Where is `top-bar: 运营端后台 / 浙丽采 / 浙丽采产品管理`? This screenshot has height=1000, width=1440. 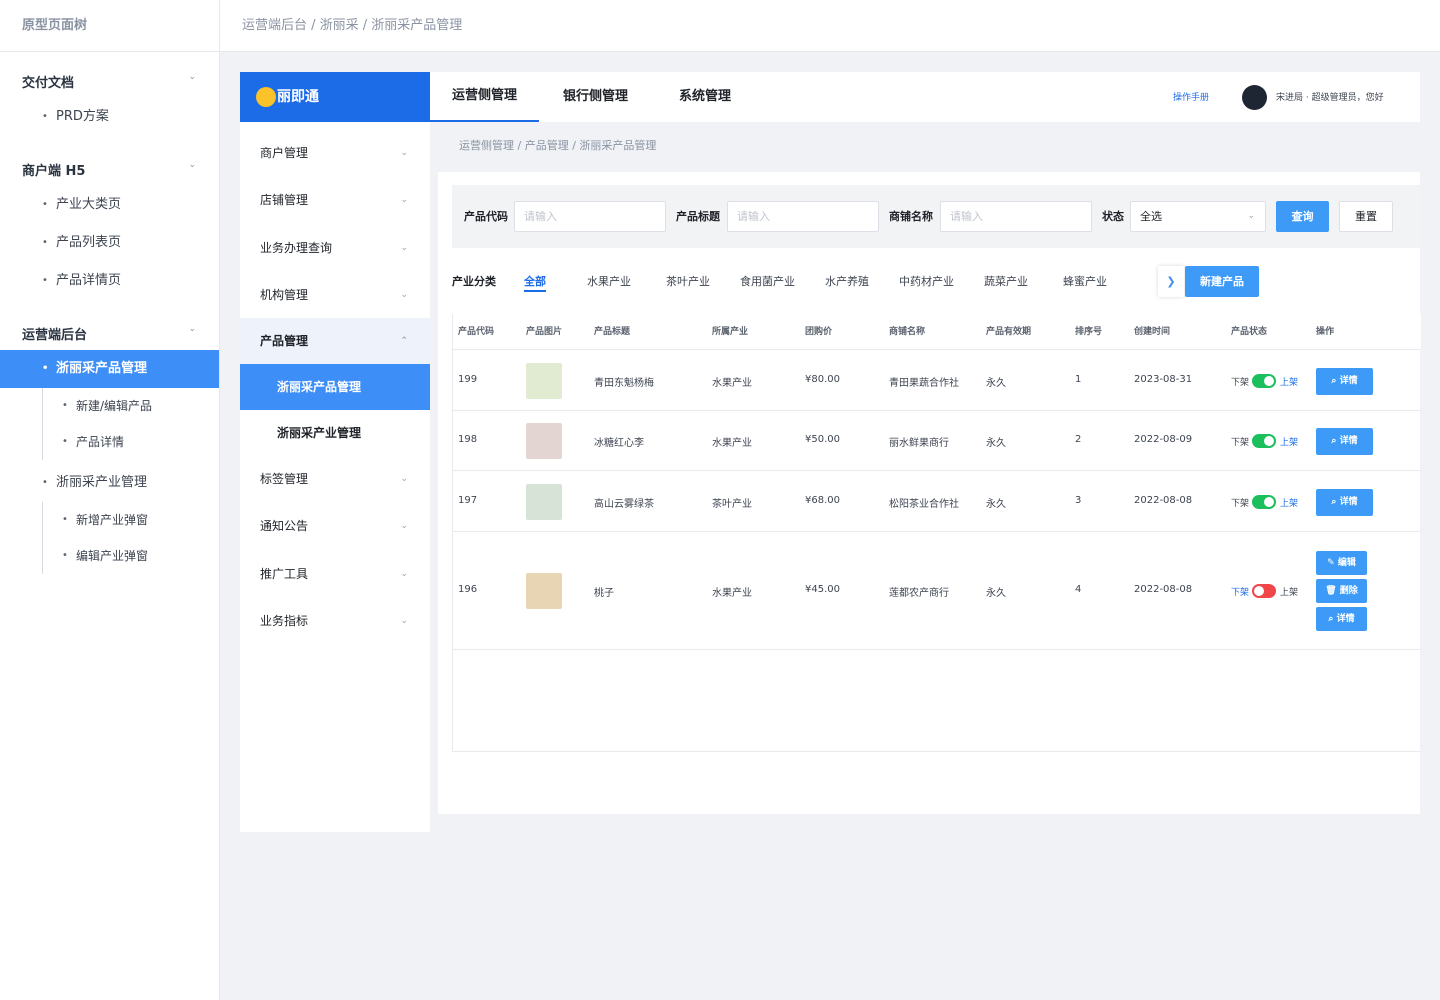 top-bar: 运营端后台 / 浙丽采 / 浙丽采产品管理 is located at coordinates (830, 26).